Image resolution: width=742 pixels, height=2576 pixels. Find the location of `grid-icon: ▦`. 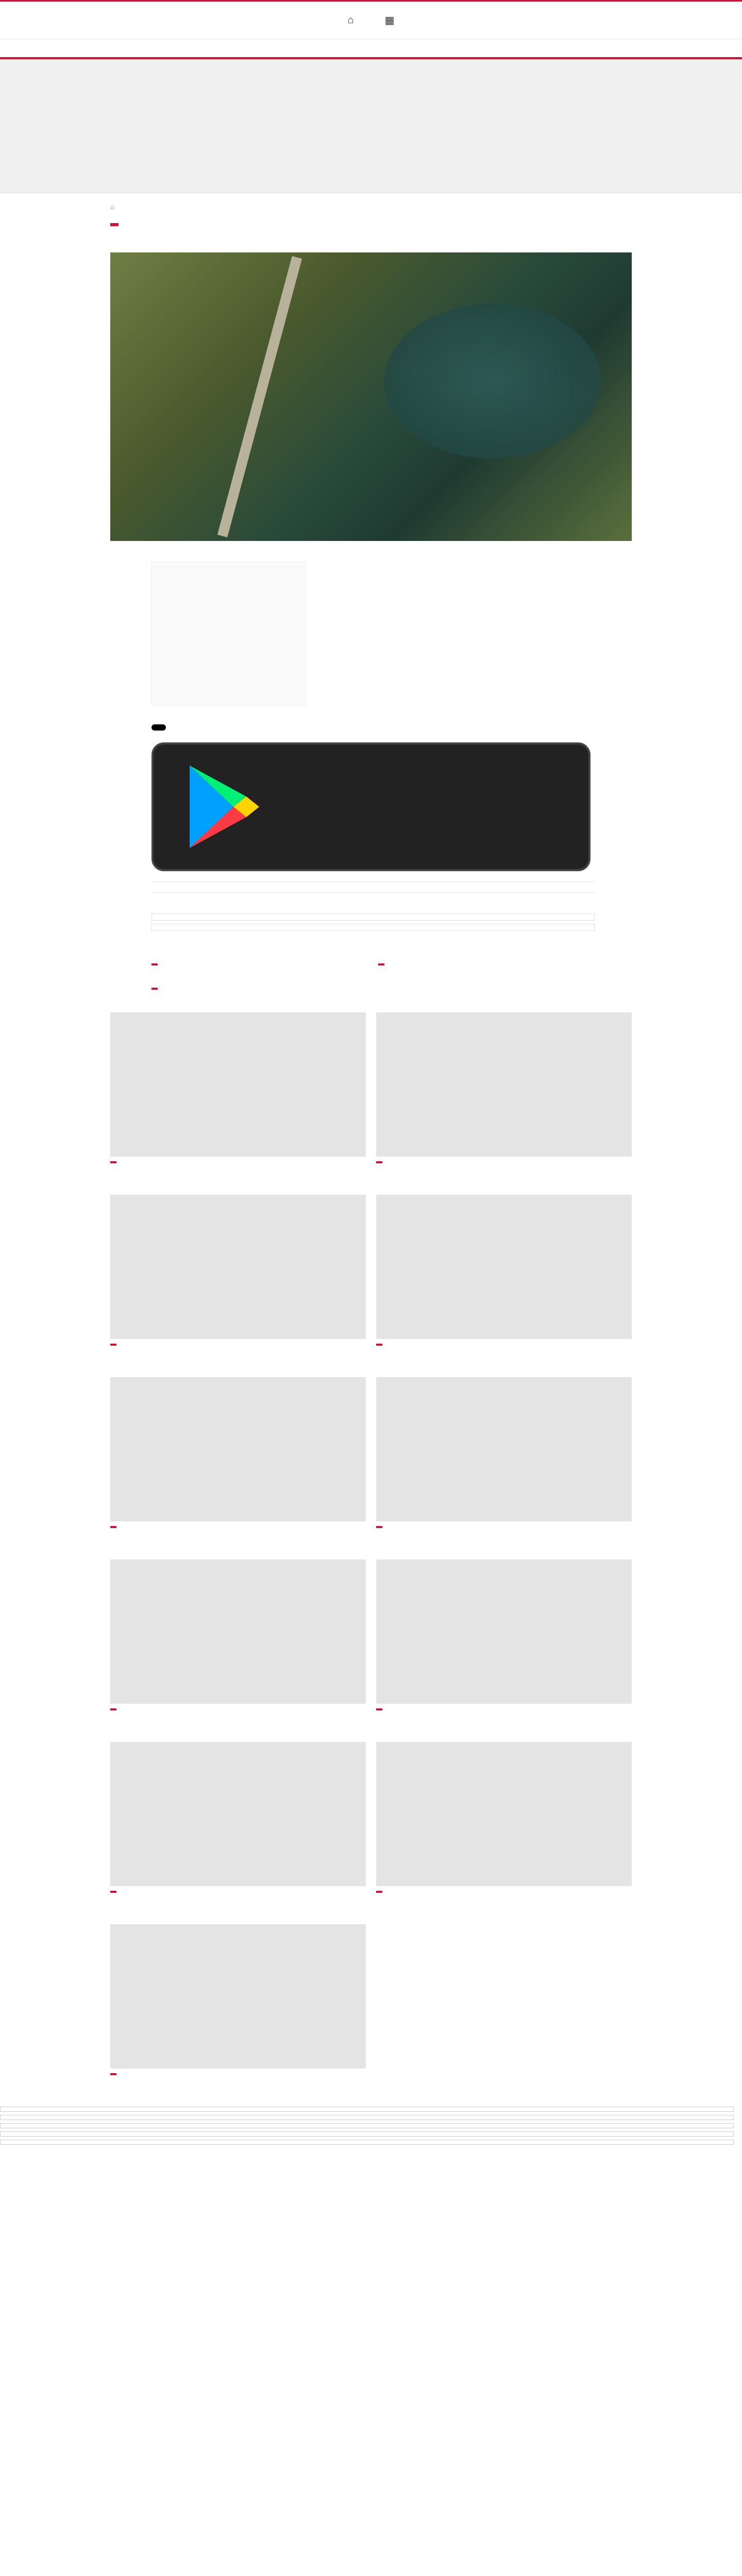

grid-icon: ▦ is located at coordinates (389, 20).